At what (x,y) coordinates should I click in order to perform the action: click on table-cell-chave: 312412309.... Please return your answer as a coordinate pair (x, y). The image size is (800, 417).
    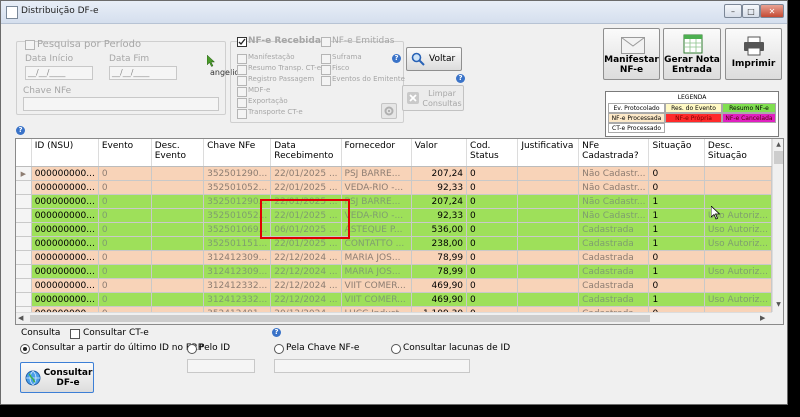
    Looking at the image, I should click on (237, 271).